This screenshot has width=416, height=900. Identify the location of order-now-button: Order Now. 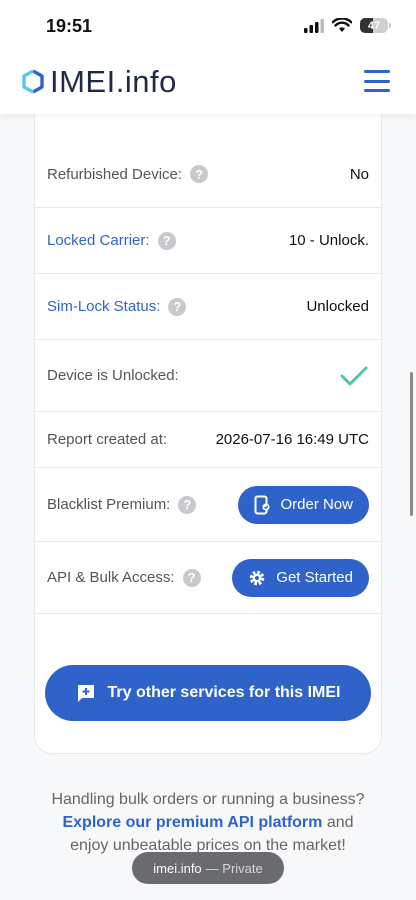
(303, 504).